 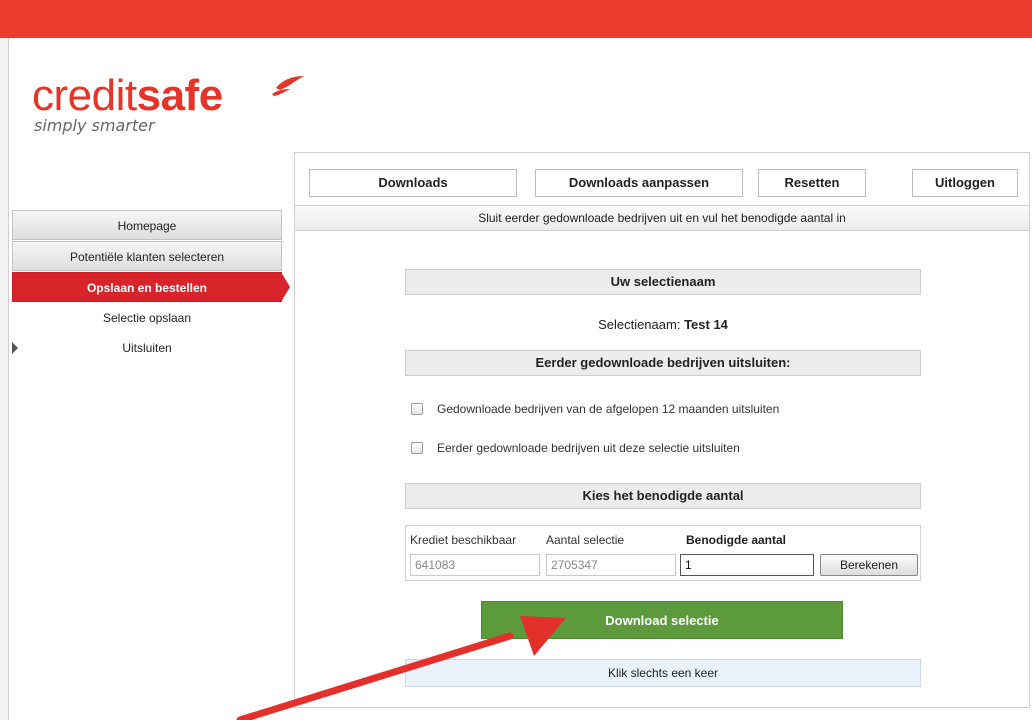 I want to click on sidebar-item-homepage: Homepage, so click(x=147, y=225).